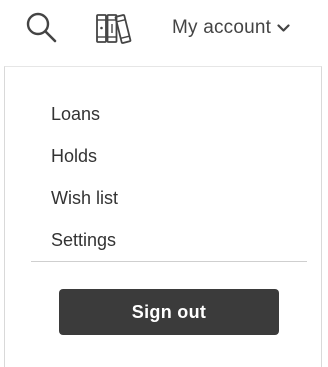  I want to click on search-icon, so click(41, 27).